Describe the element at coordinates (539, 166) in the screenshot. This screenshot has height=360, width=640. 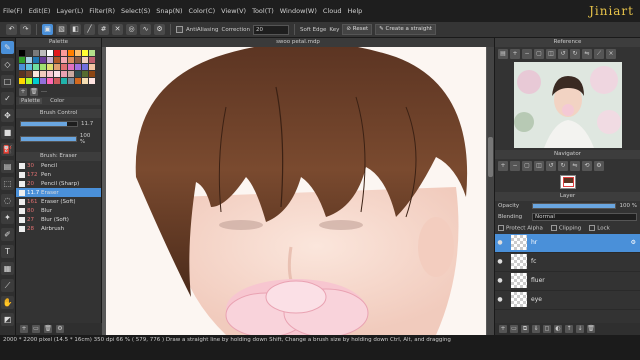
I see `nav-actual-icon: ◫` at that location.